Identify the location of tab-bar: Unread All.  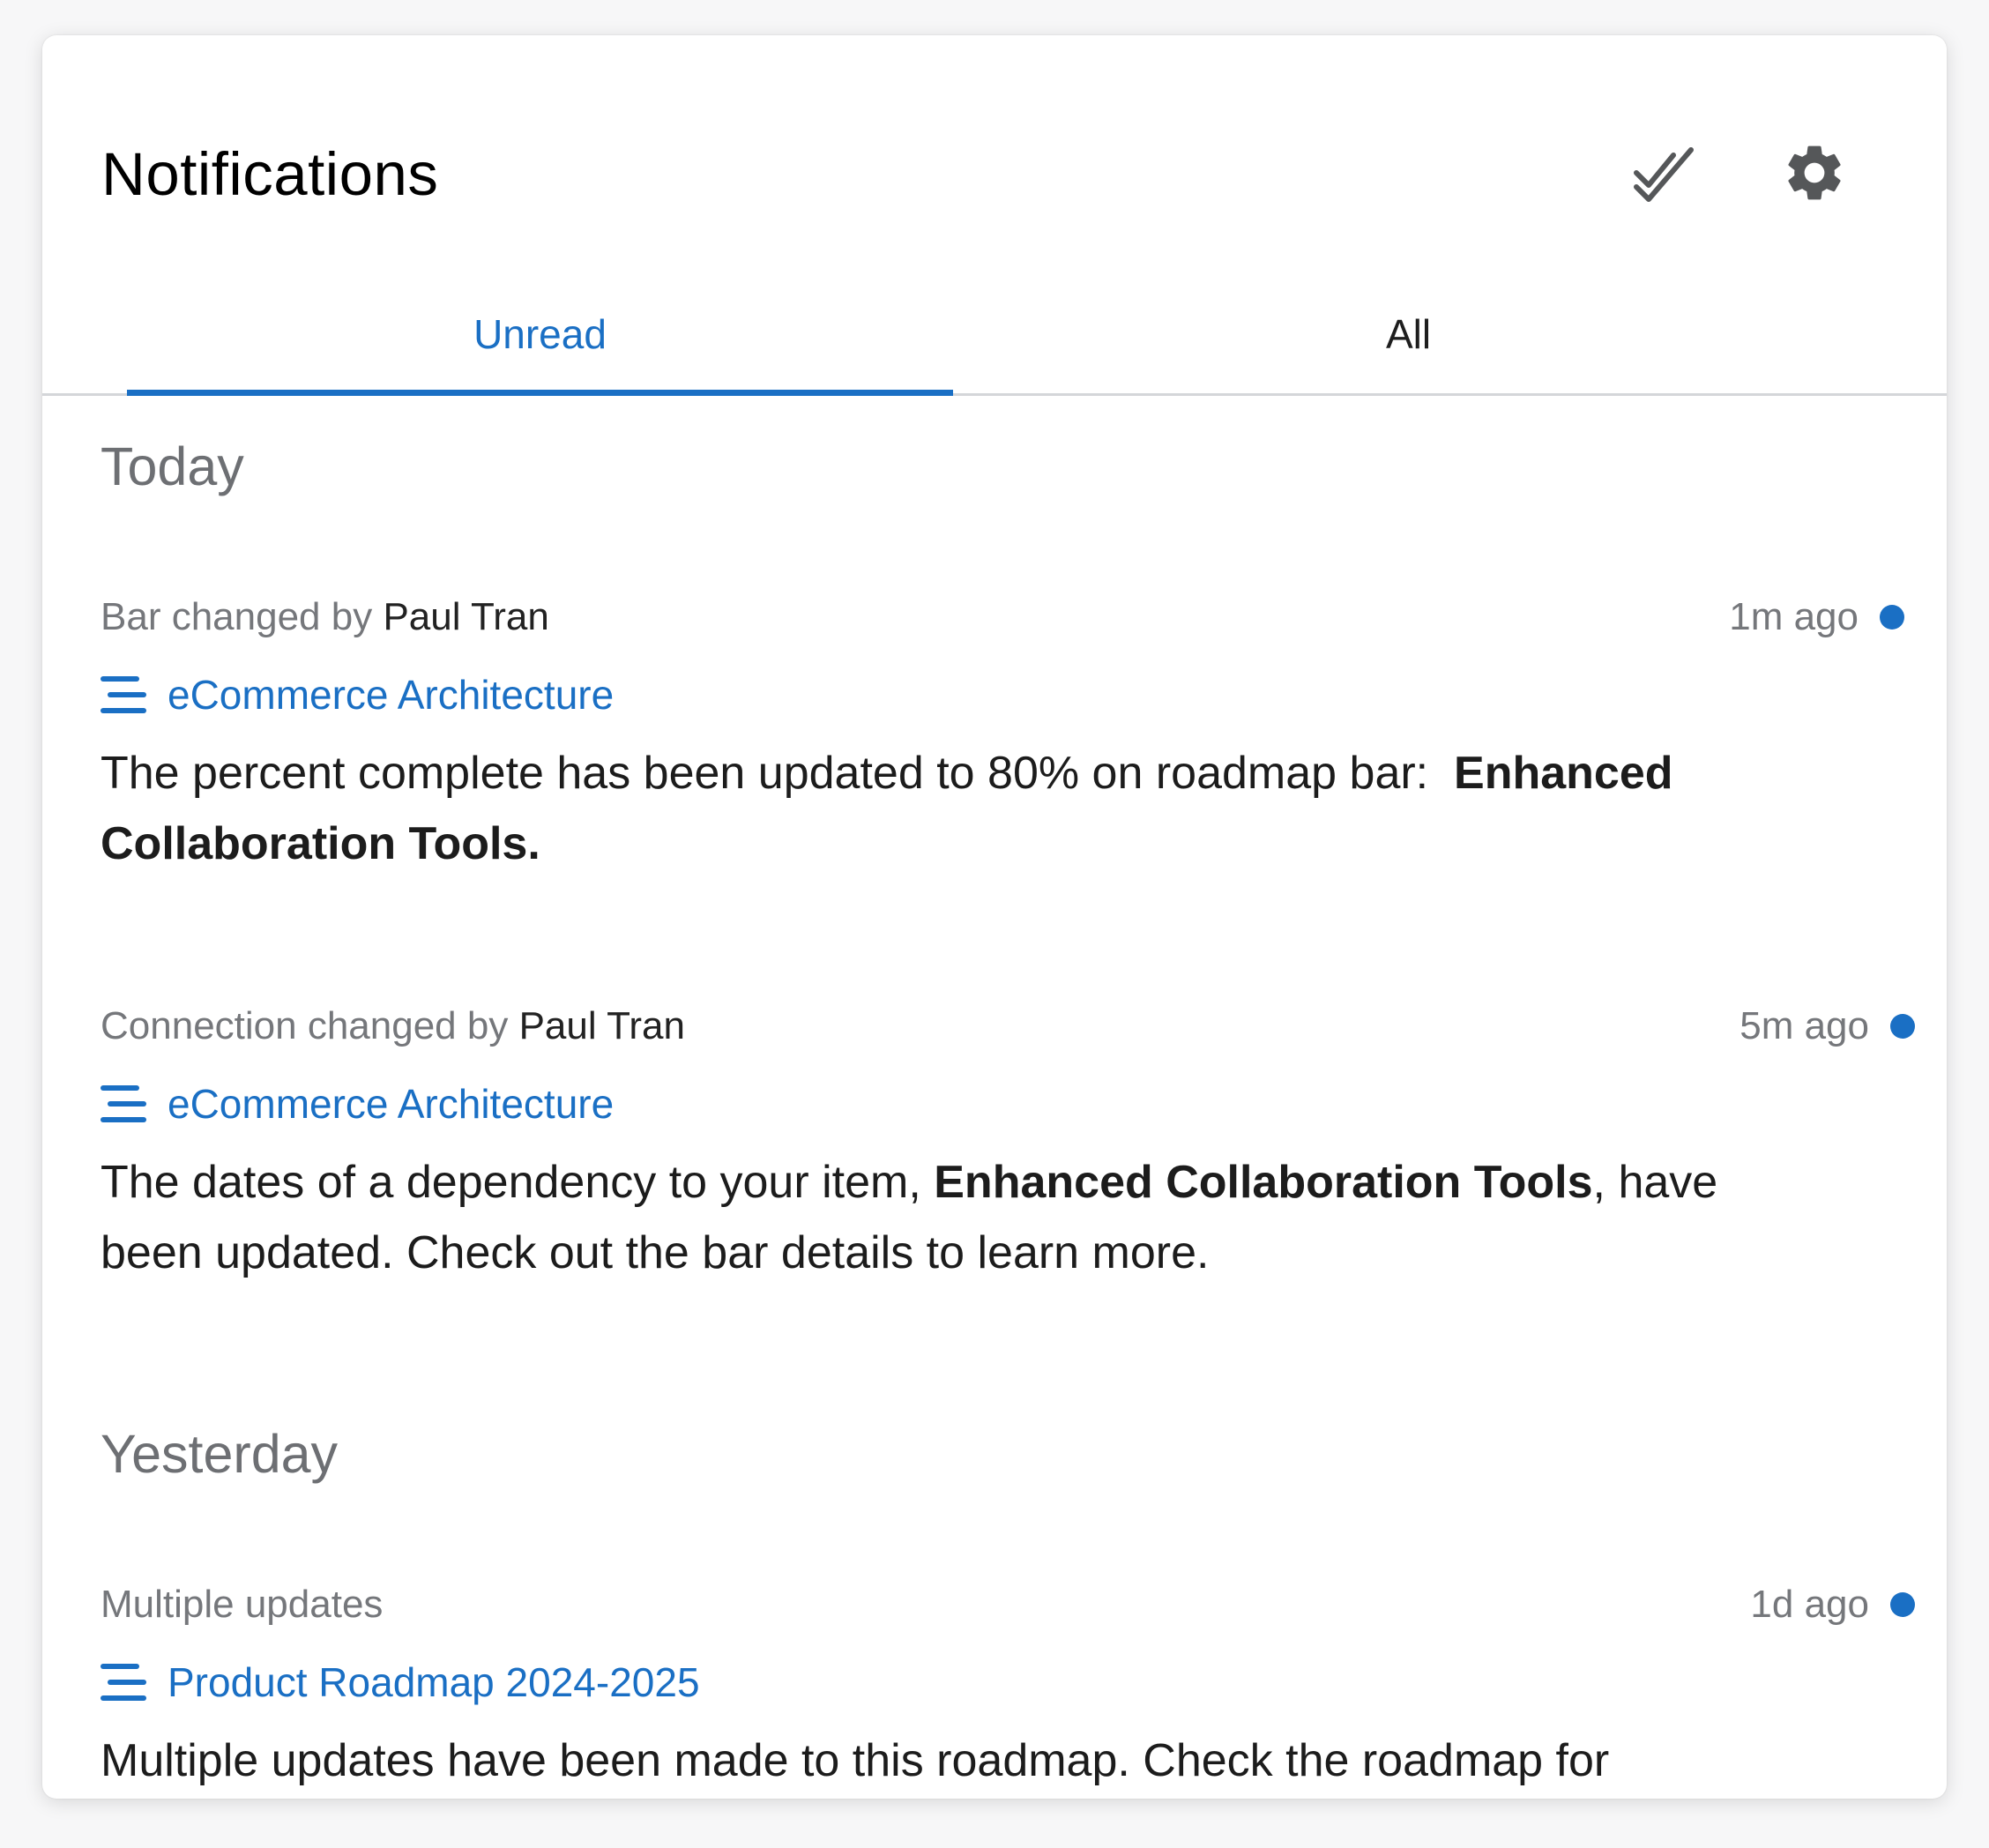
(994, 335).